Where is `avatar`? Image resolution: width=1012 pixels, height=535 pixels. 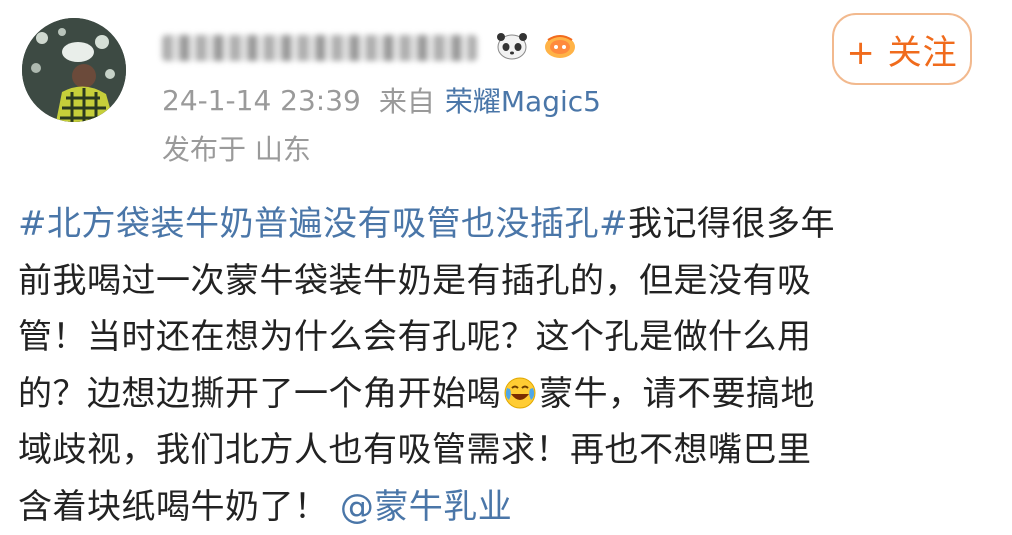 avatar is located at coordinates (74, 70).